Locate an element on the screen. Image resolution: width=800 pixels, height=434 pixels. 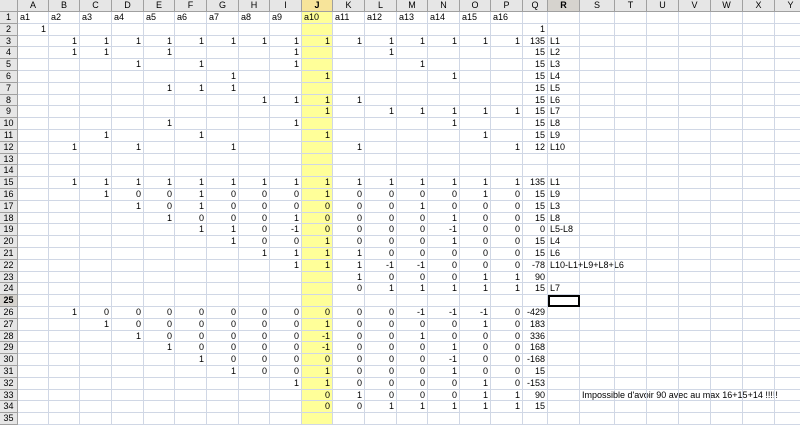
cell-r33 is located at coordinates (564, 395).